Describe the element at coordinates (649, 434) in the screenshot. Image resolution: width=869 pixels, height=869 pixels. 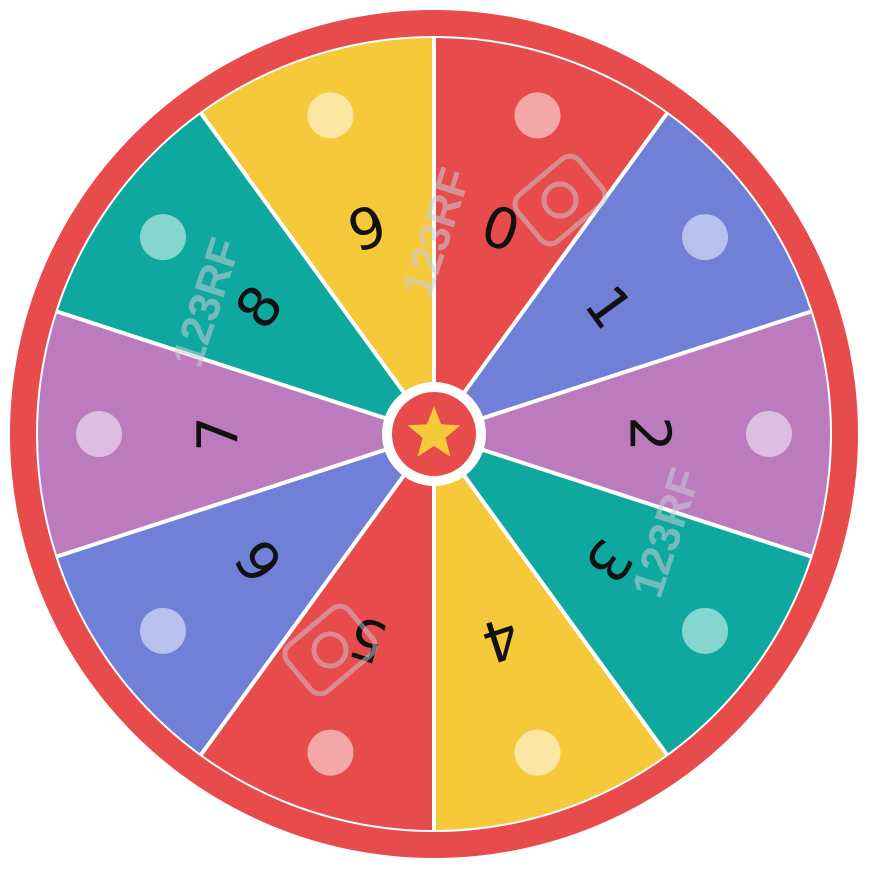
I see `segment-number: 2` at that location.